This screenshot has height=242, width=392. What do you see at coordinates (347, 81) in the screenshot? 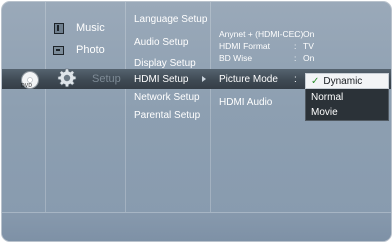
I see `option-dynamic: ✓ Dynamic` at bounding box center [347, 81].